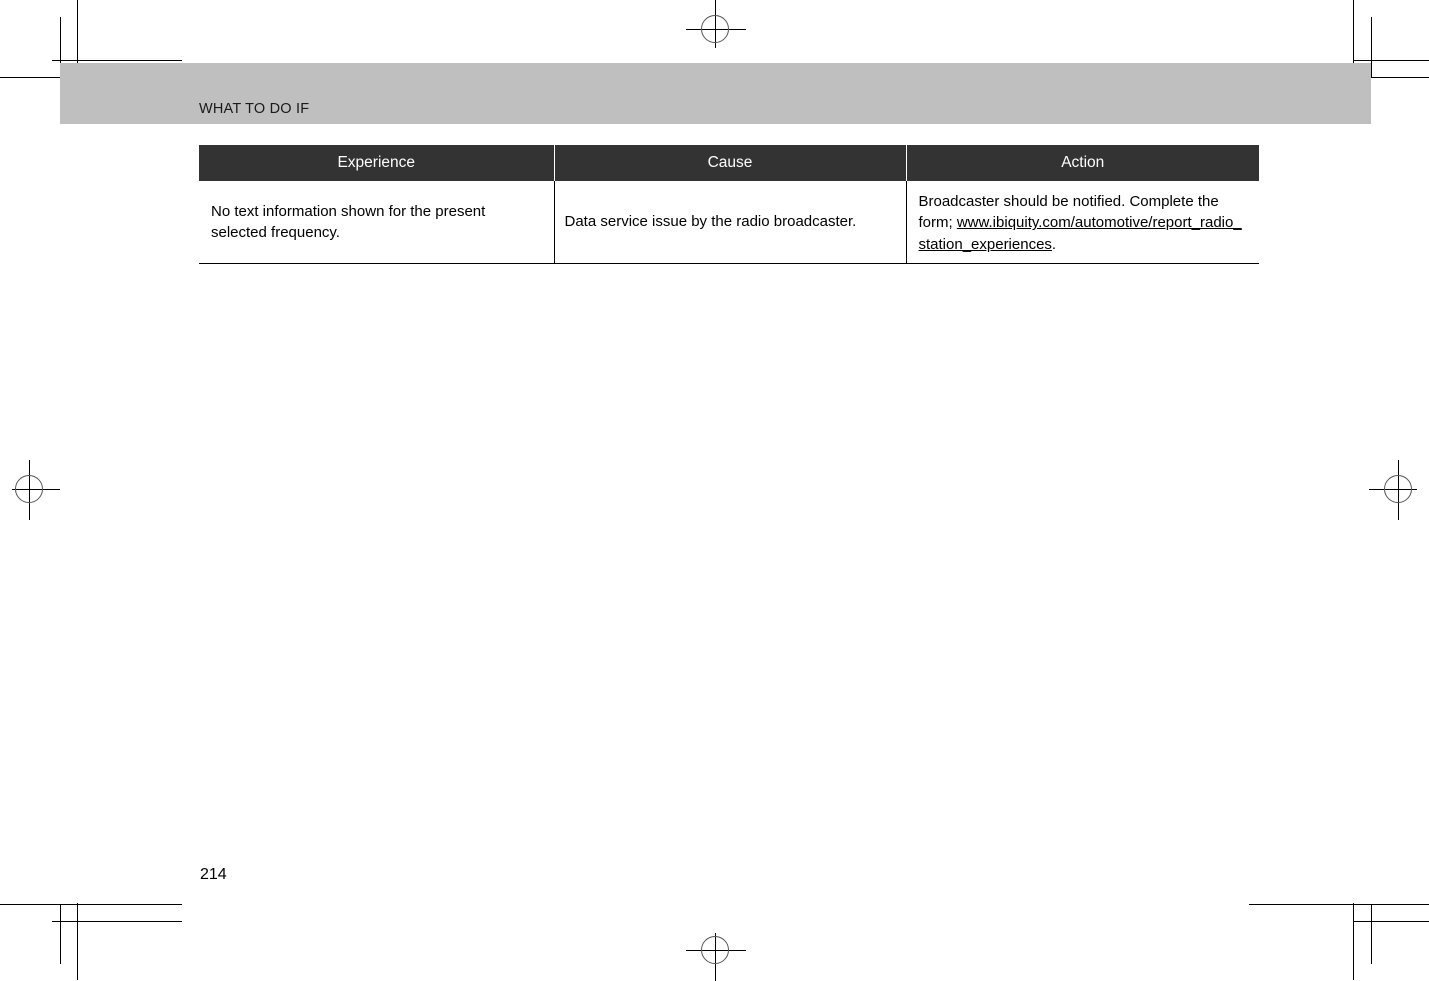 This screenshot has height=981, width=1429. I want to click on crop-mark-bottom-right-vertical-outer, so click(1353, 941).